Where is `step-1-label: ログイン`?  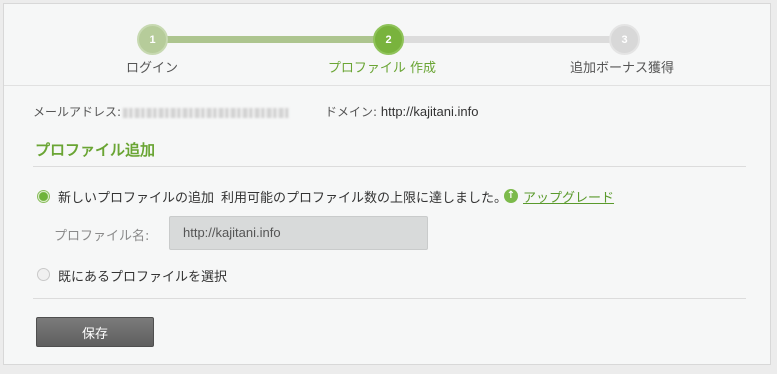 step-1-label: ログイン is located at coordinates (152, 68).